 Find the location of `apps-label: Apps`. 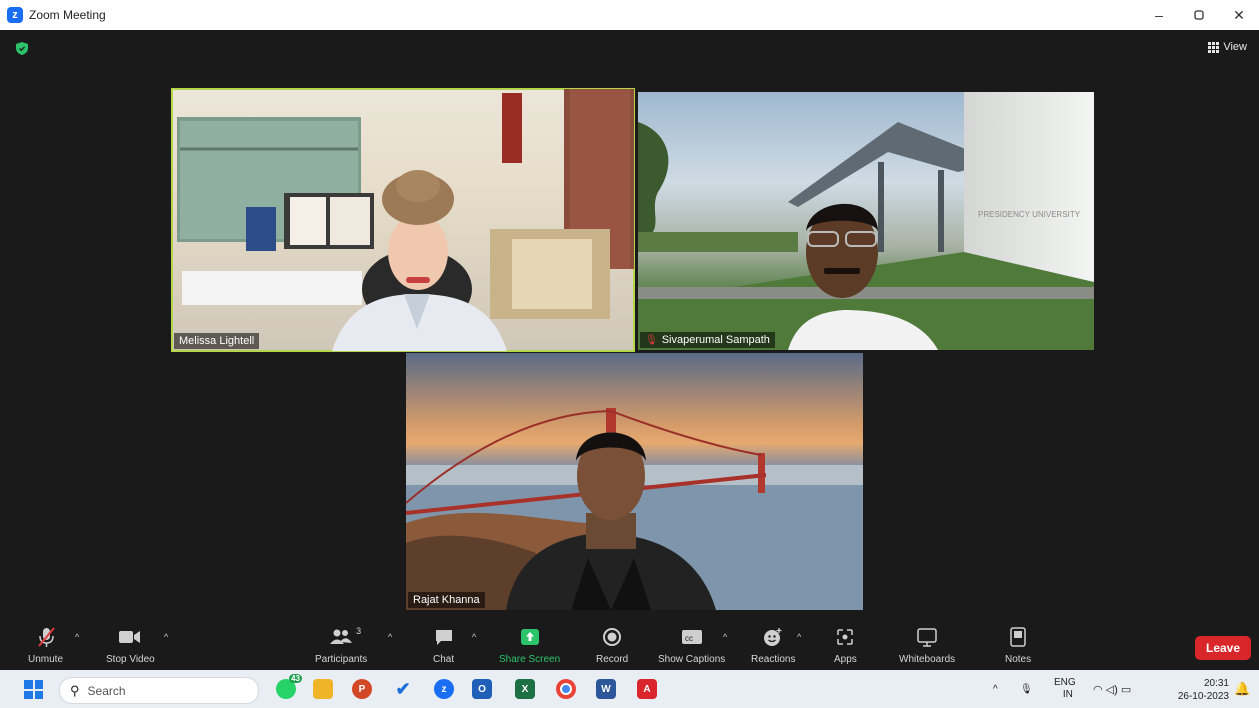

apps-label: Apps is located at coordinates (845, 659).